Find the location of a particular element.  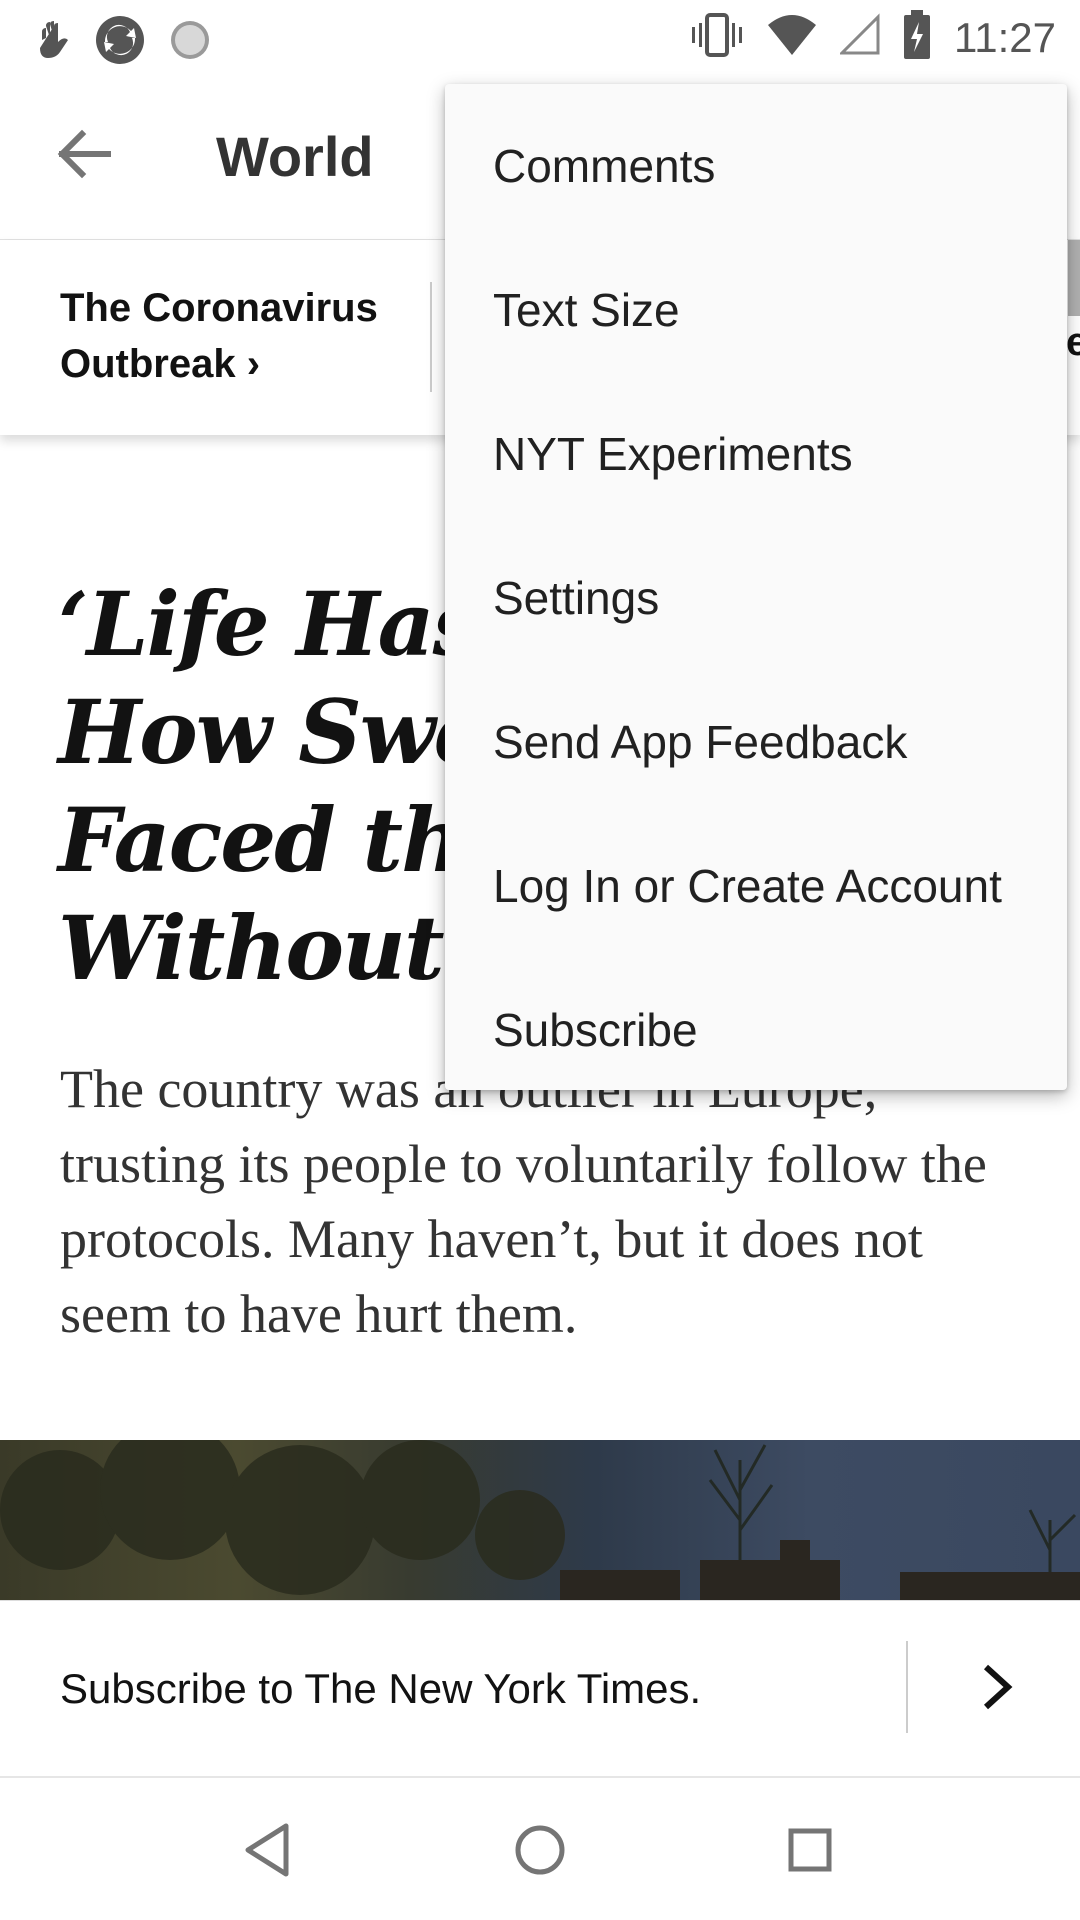

back-triangle-icon is located at coordinates (267, 1850).